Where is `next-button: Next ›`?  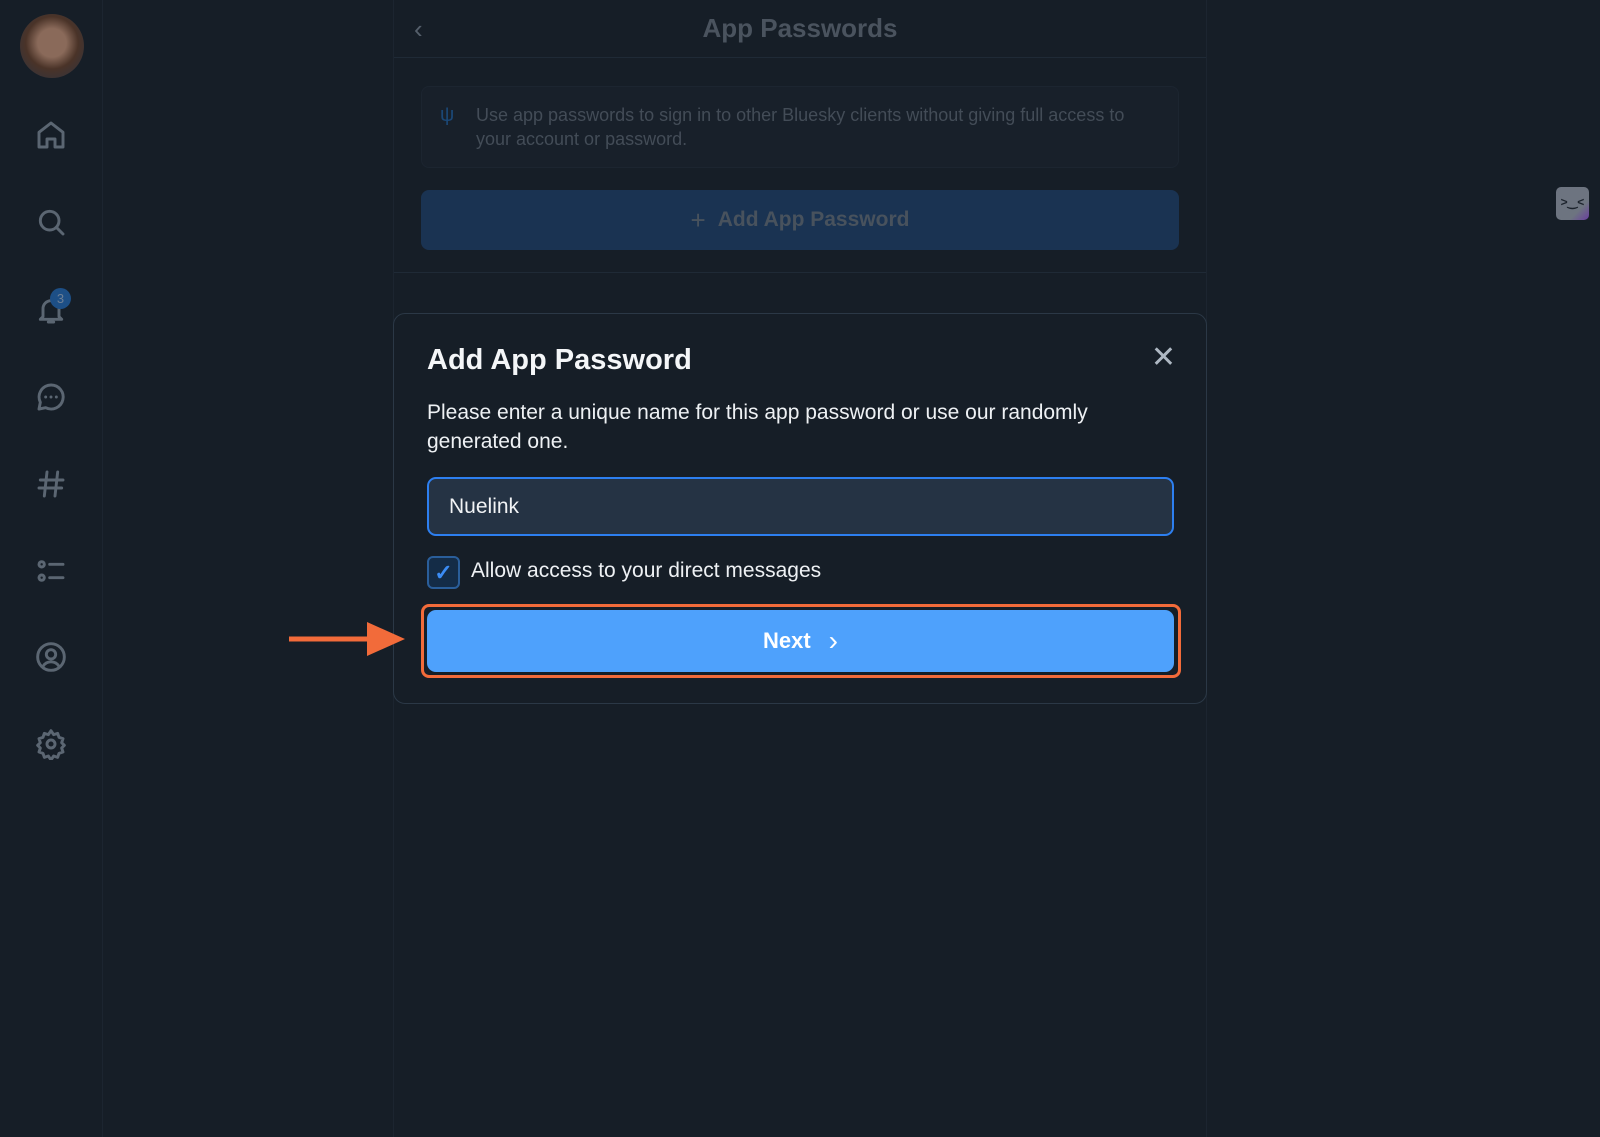 next-button: Next › is located at coordinates (800, 641).